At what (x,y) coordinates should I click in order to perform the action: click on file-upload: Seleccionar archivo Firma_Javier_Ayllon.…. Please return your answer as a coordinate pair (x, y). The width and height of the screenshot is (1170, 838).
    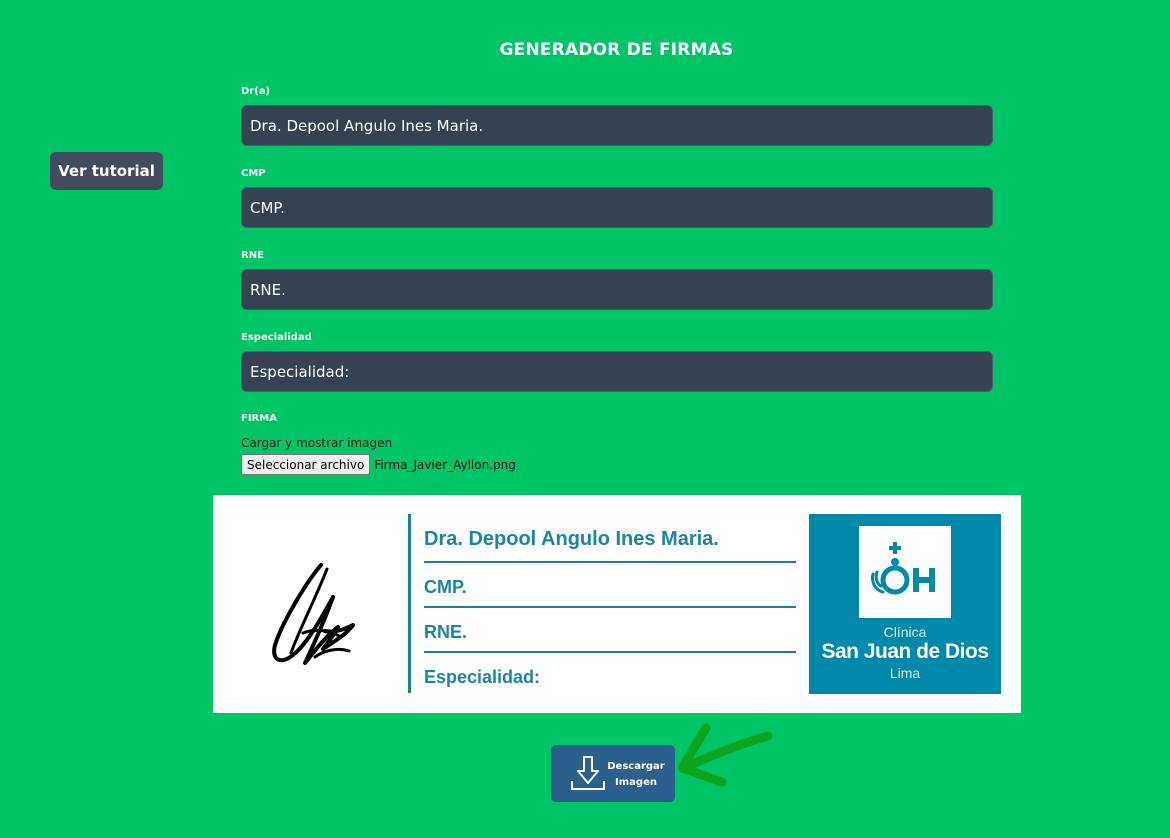
    Looking at the image, I should click on (378, 464).